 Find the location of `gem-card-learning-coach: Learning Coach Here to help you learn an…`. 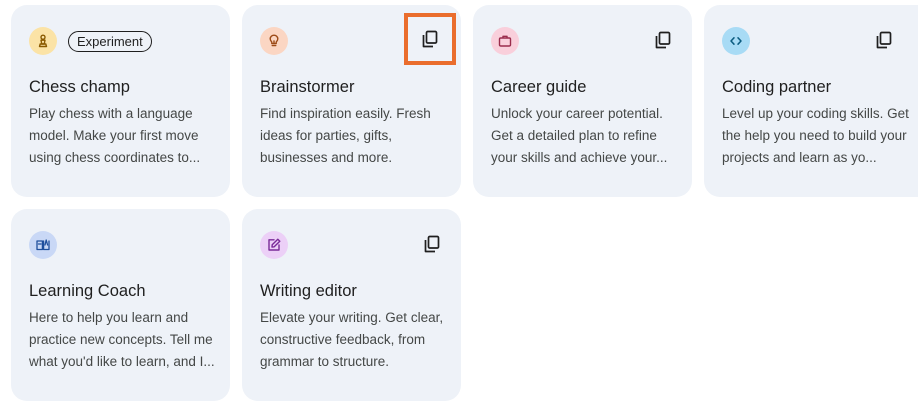

gem-card-learning-coach: Learning Coach Here to help you learn an… is located at coordinates (120, 305).